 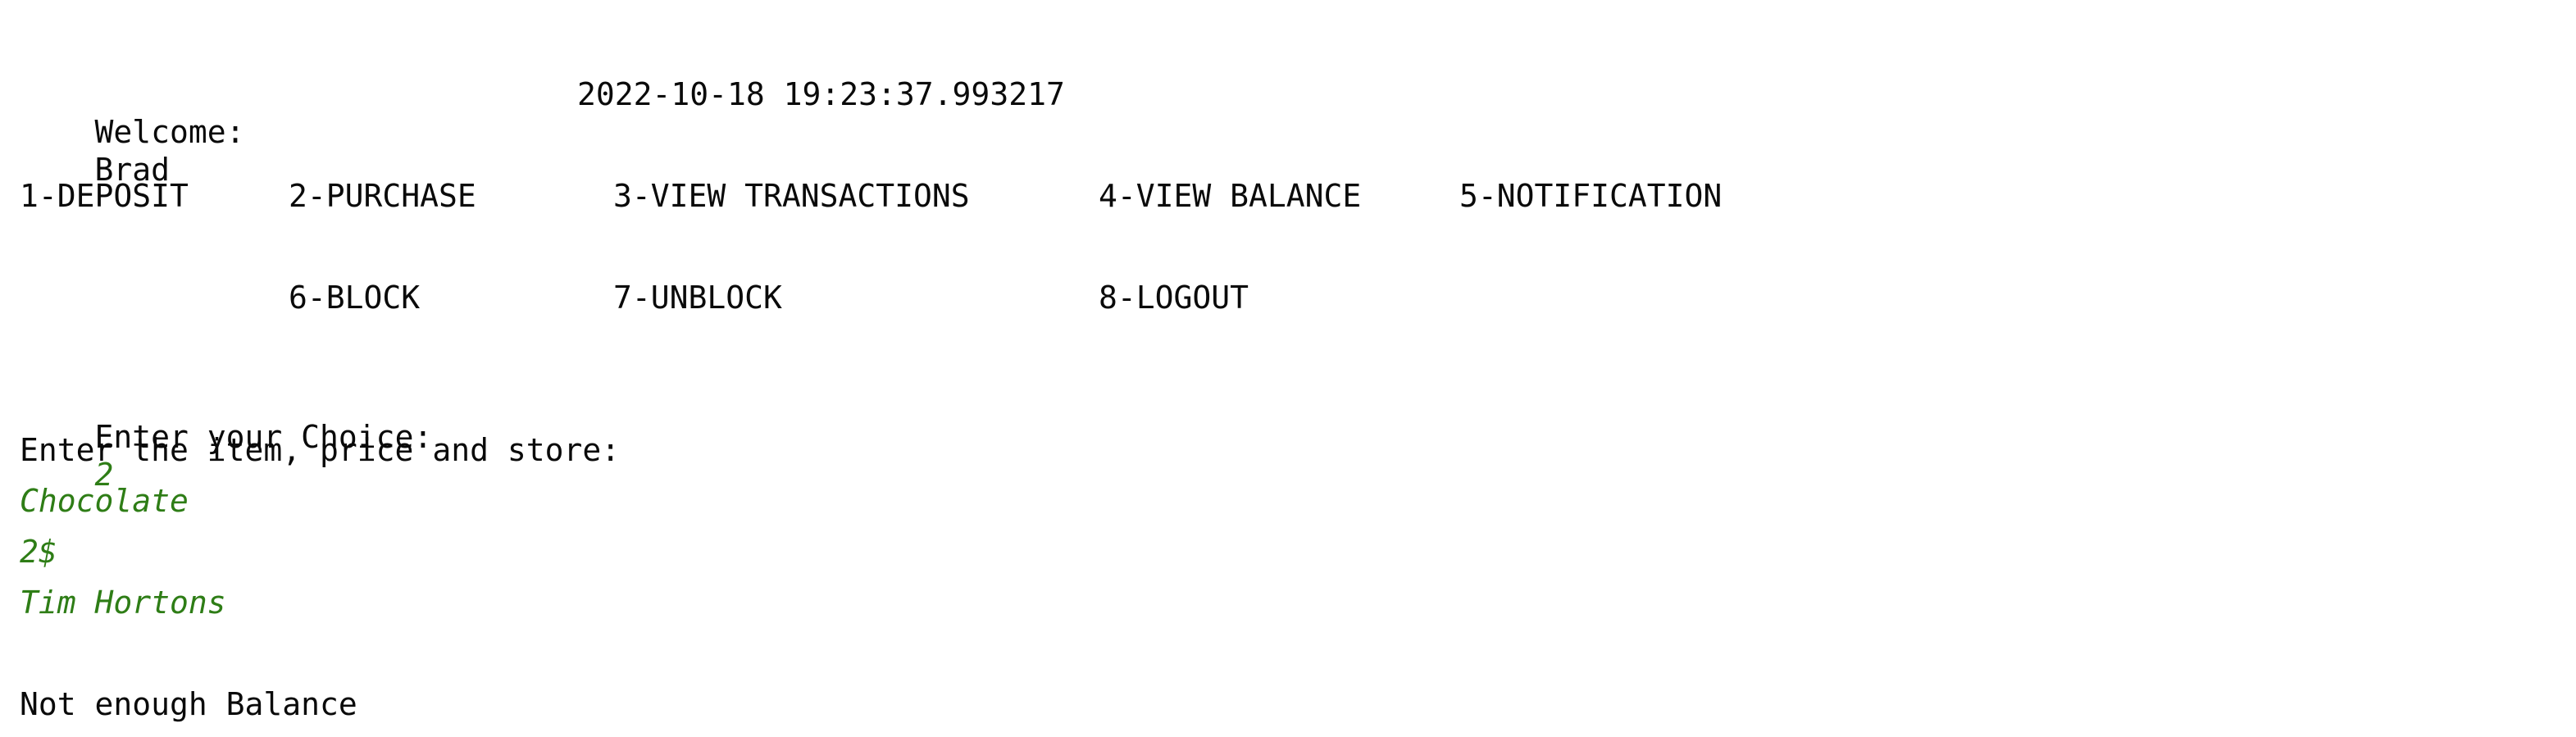 I want to click on menu-item-logout: 8-LOGOUT, so click(x=1174, y=298).